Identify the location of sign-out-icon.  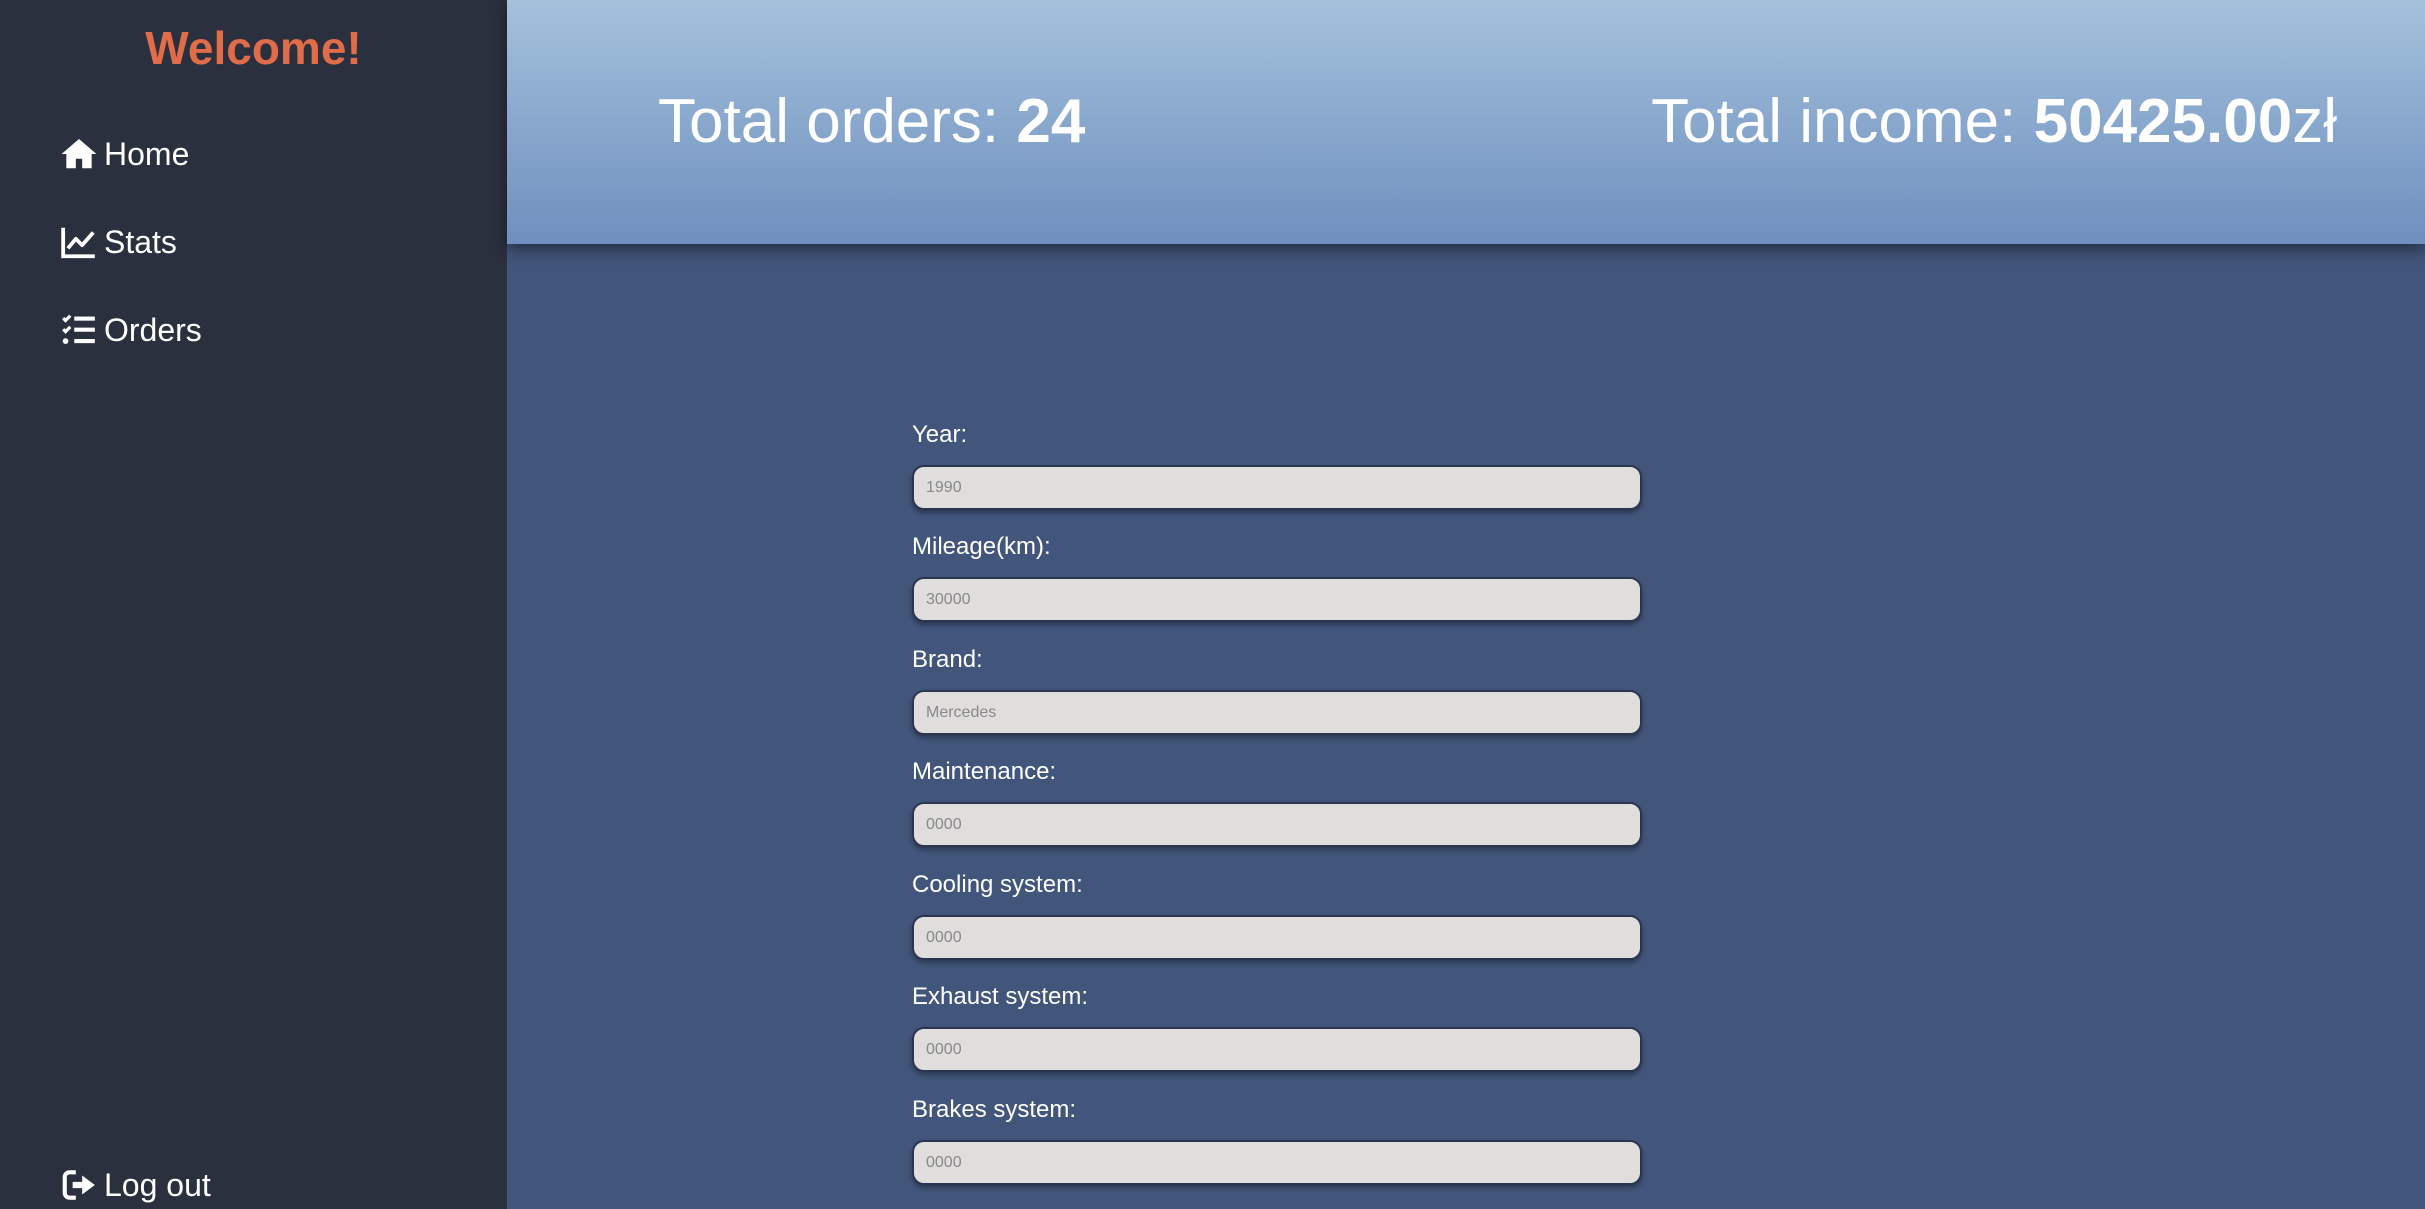
(79, 1185).